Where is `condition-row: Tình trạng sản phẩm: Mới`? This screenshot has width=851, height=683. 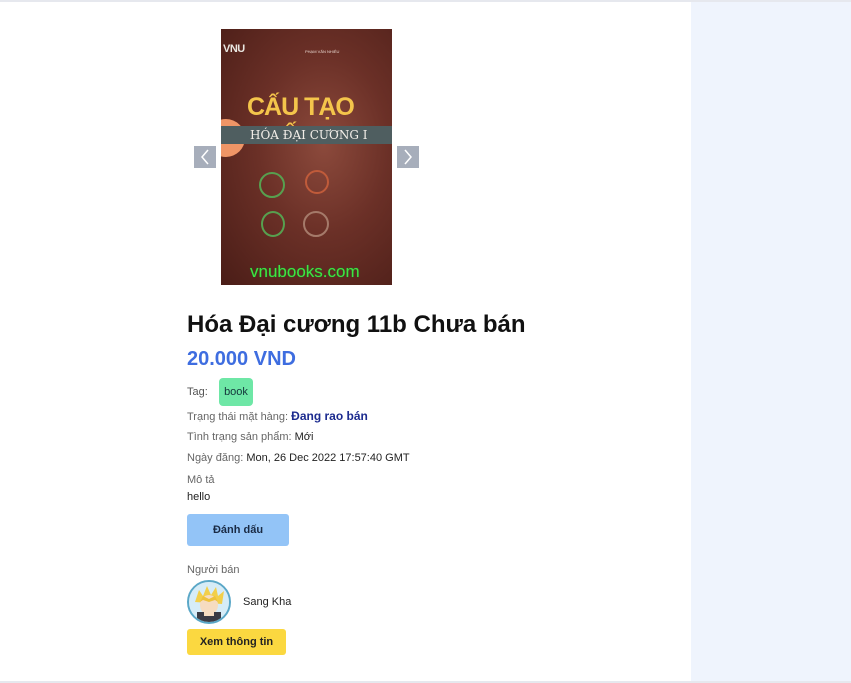
condition-row: Tình trạng sản phẩm: Mới is located at coordinates (250, 437).